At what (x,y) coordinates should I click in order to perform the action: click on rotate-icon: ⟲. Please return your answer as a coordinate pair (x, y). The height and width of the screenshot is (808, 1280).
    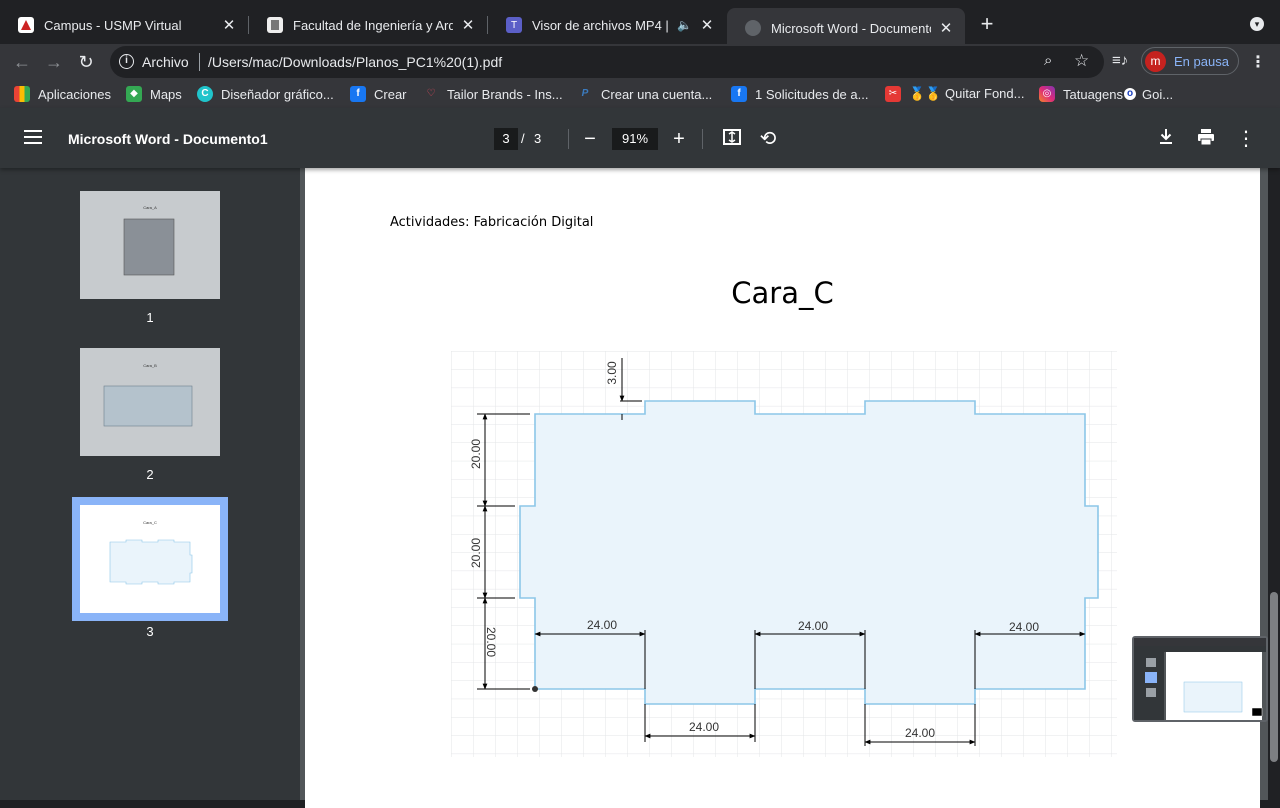
    Looking at the image, I should click on (768, 139).